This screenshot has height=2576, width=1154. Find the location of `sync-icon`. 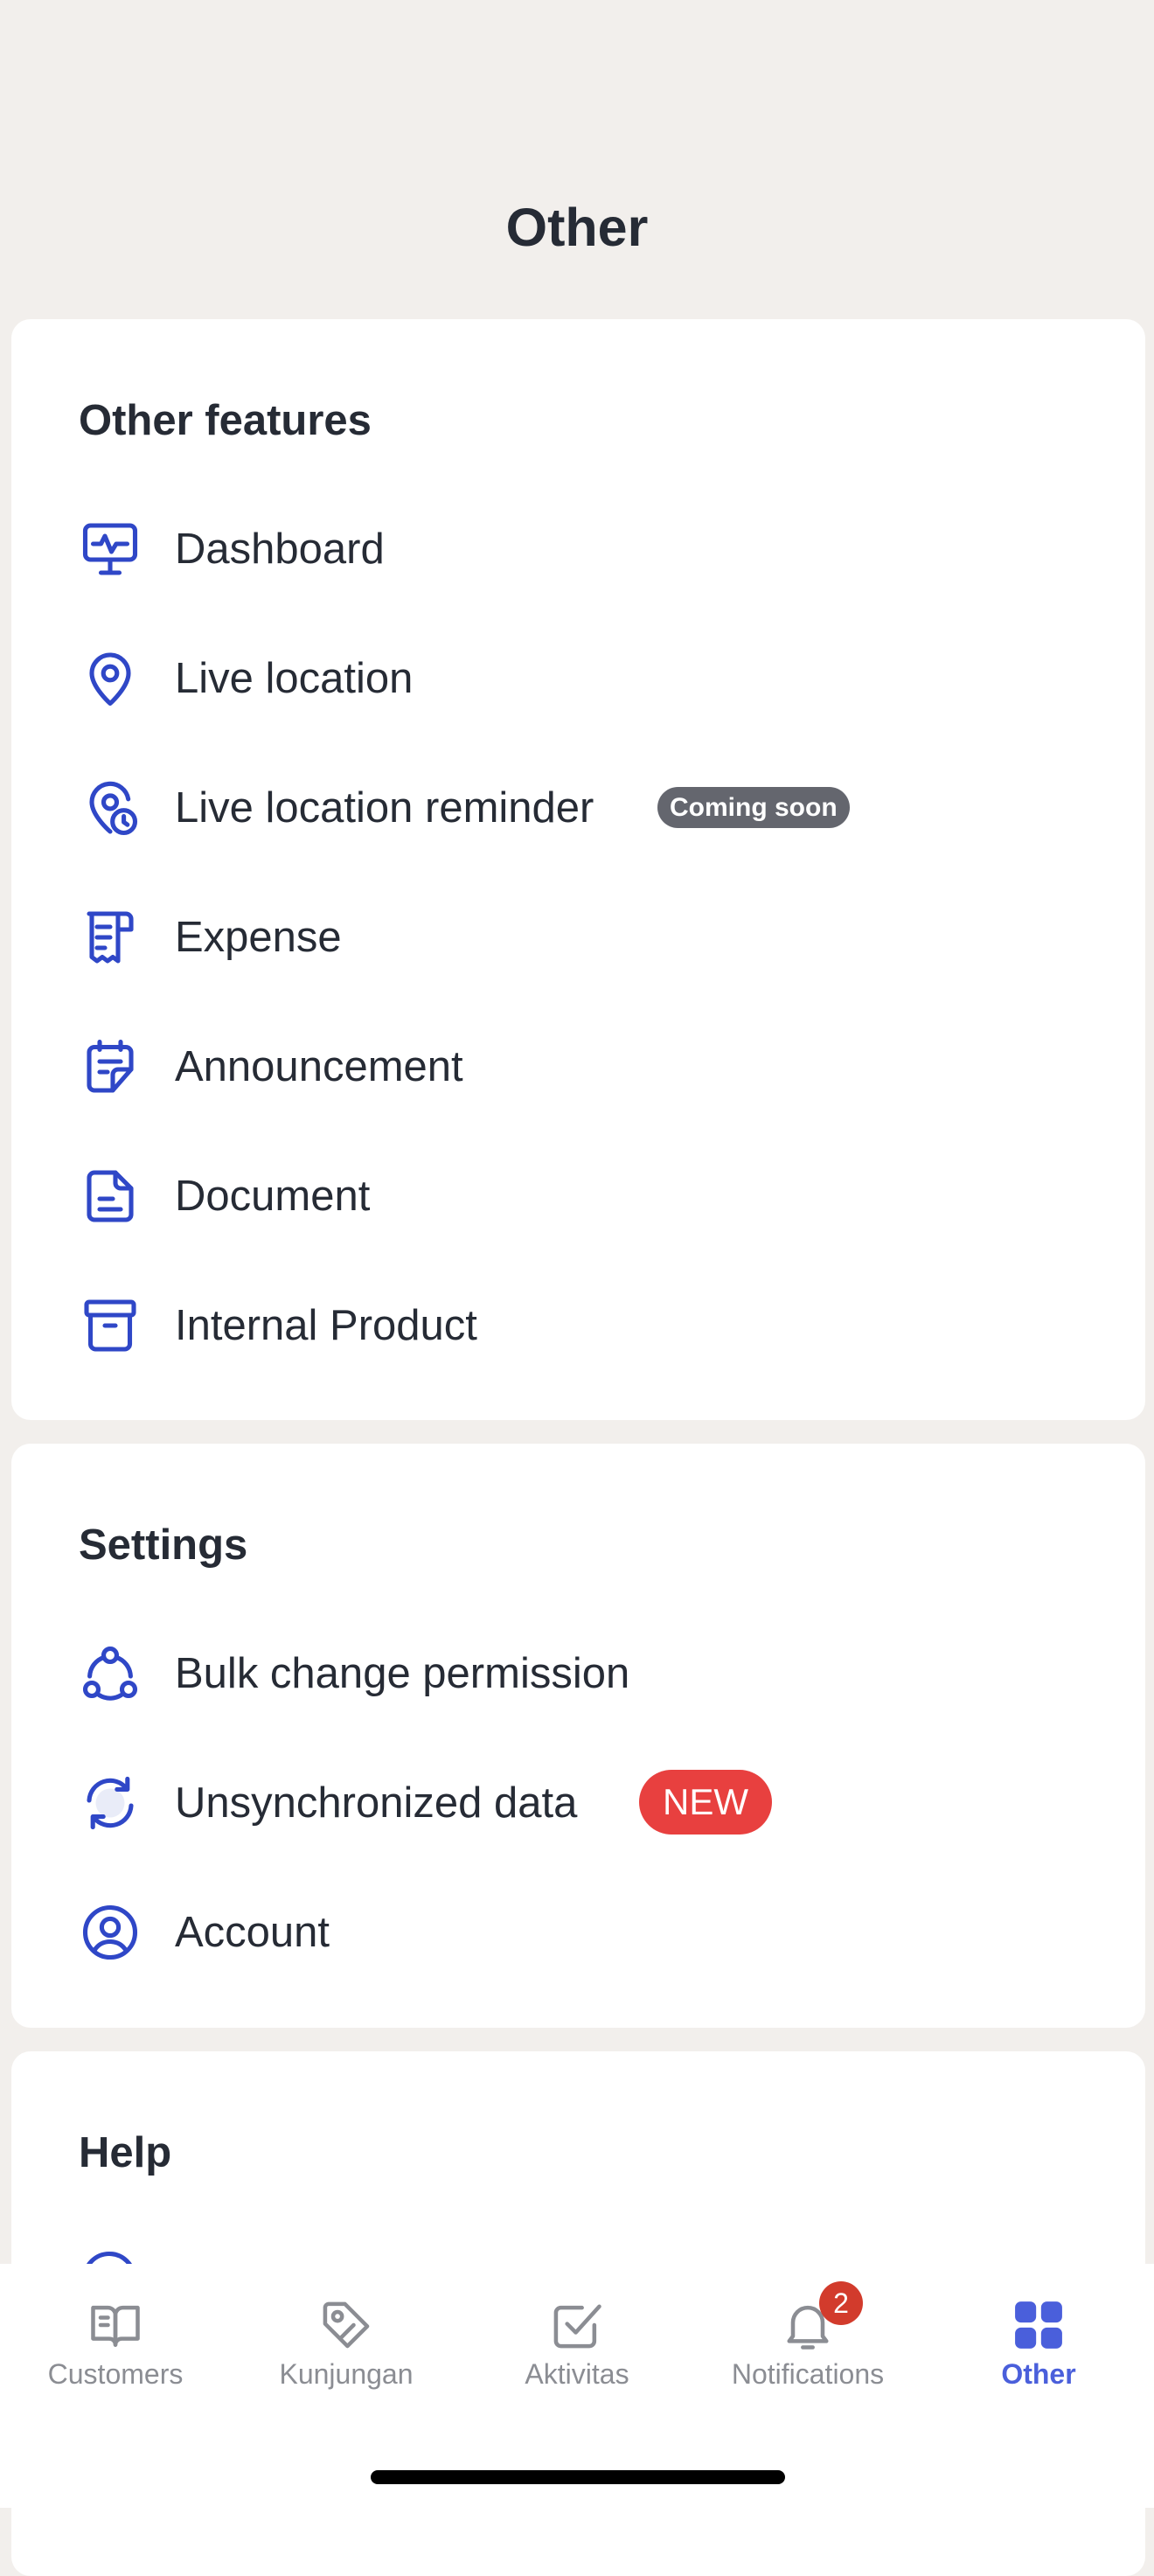

sync-icon is located at coordinates (110, 1803).